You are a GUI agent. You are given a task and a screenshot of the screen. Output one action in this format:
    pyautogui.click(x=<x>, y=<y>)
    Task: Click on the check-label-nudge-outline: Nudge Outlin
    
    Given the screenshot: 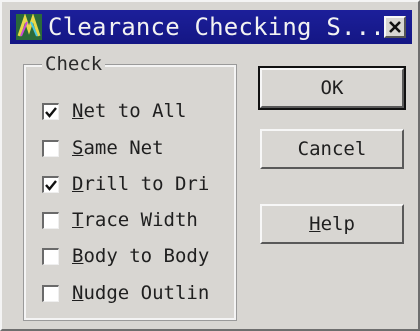 What is the action you would take?
    pyautogui.click(x=141, y=293)
    